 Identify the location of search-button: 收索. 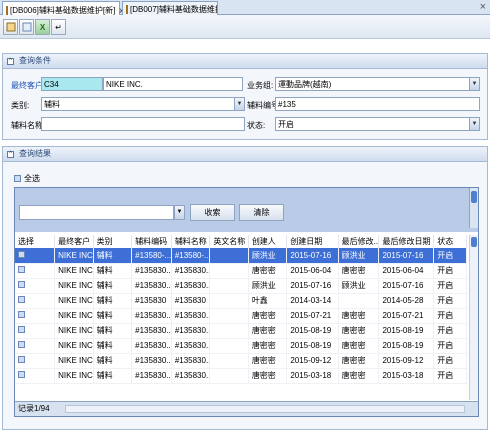
(212, 212).